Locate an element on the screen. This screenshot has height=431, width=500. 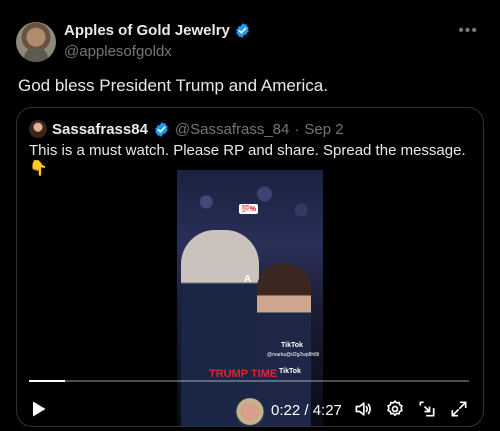
fullscreen-icon is located at coordinates (459, 409).